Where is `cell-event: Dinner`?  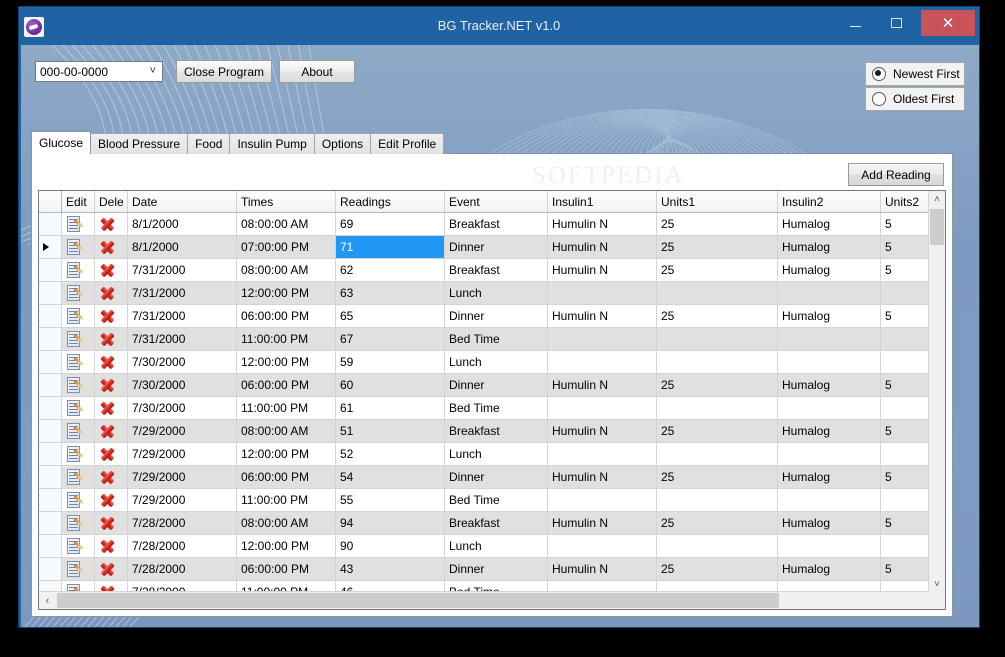 cell-event: Dinner is located at coordinates (496, 385).